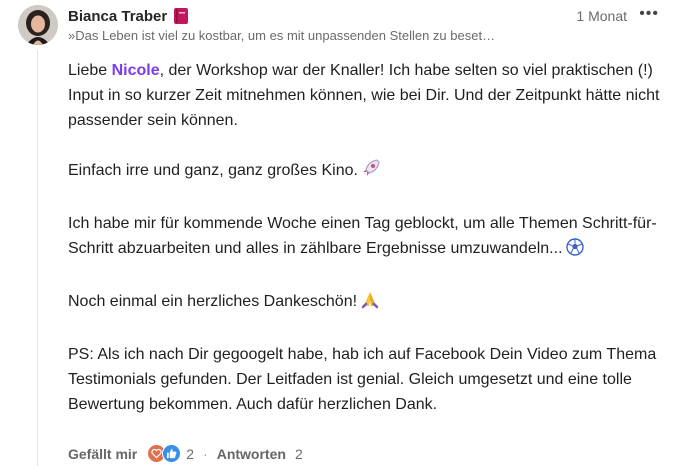 The height and width of the screenshot is (466, 687). What do you see at coordinates (213, 301) in the screenshot?
I see `text-segment: Noch einmal ein herzliches Dankeschön!` at bounding box center [213, 301].